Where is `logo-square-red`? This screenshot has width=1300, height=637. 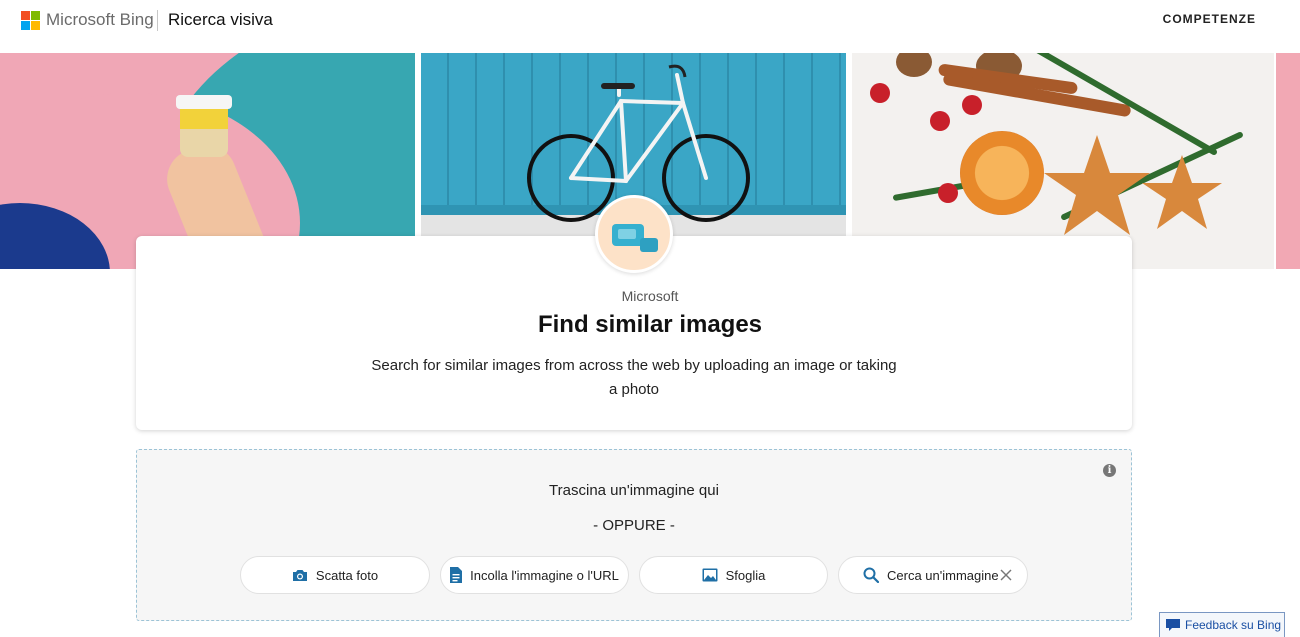
logo-square-red is located at coordinates (25, 15).